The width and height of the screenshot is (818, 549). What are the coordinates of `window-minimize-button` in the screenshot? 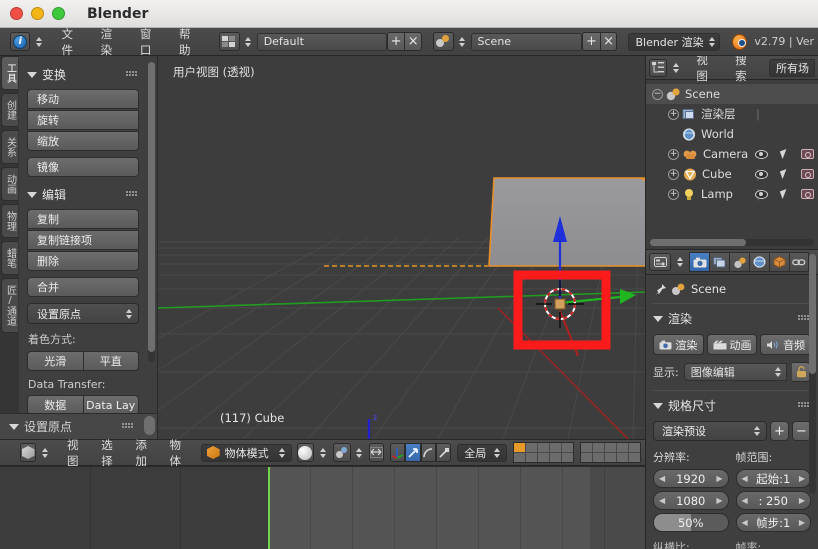 It's located at (37, 13).